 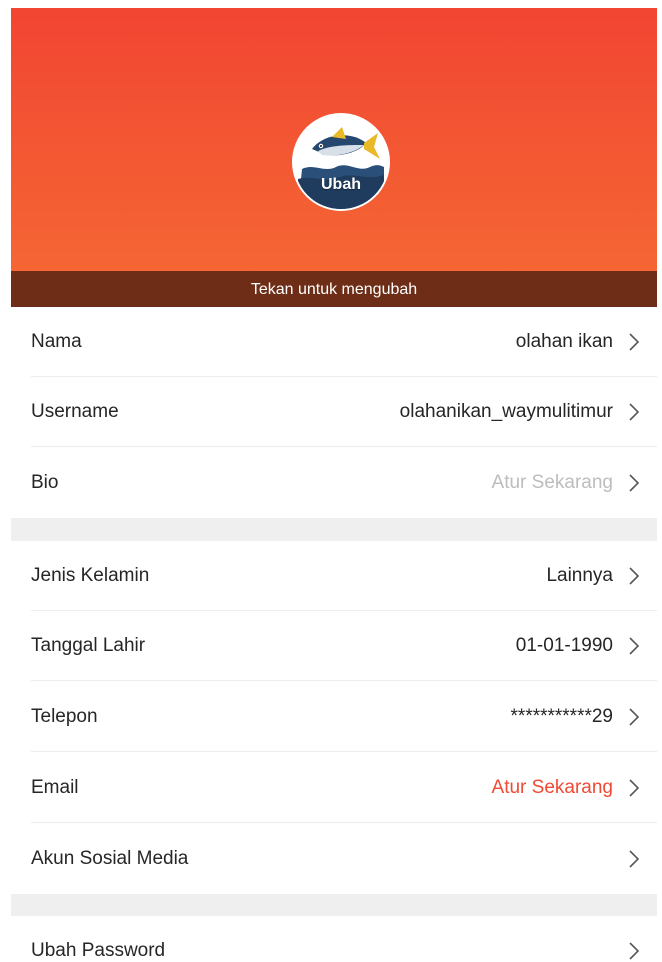 I want to click on row-value: olahan ikan, so click(x=564, y=341).